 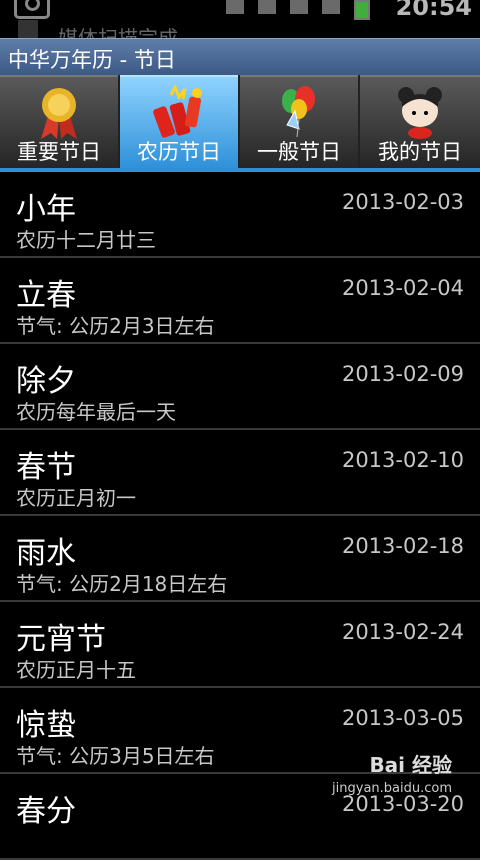 I want to click on status-bar: 媒体扫描完成 20:54, so click(x=240, y=19).